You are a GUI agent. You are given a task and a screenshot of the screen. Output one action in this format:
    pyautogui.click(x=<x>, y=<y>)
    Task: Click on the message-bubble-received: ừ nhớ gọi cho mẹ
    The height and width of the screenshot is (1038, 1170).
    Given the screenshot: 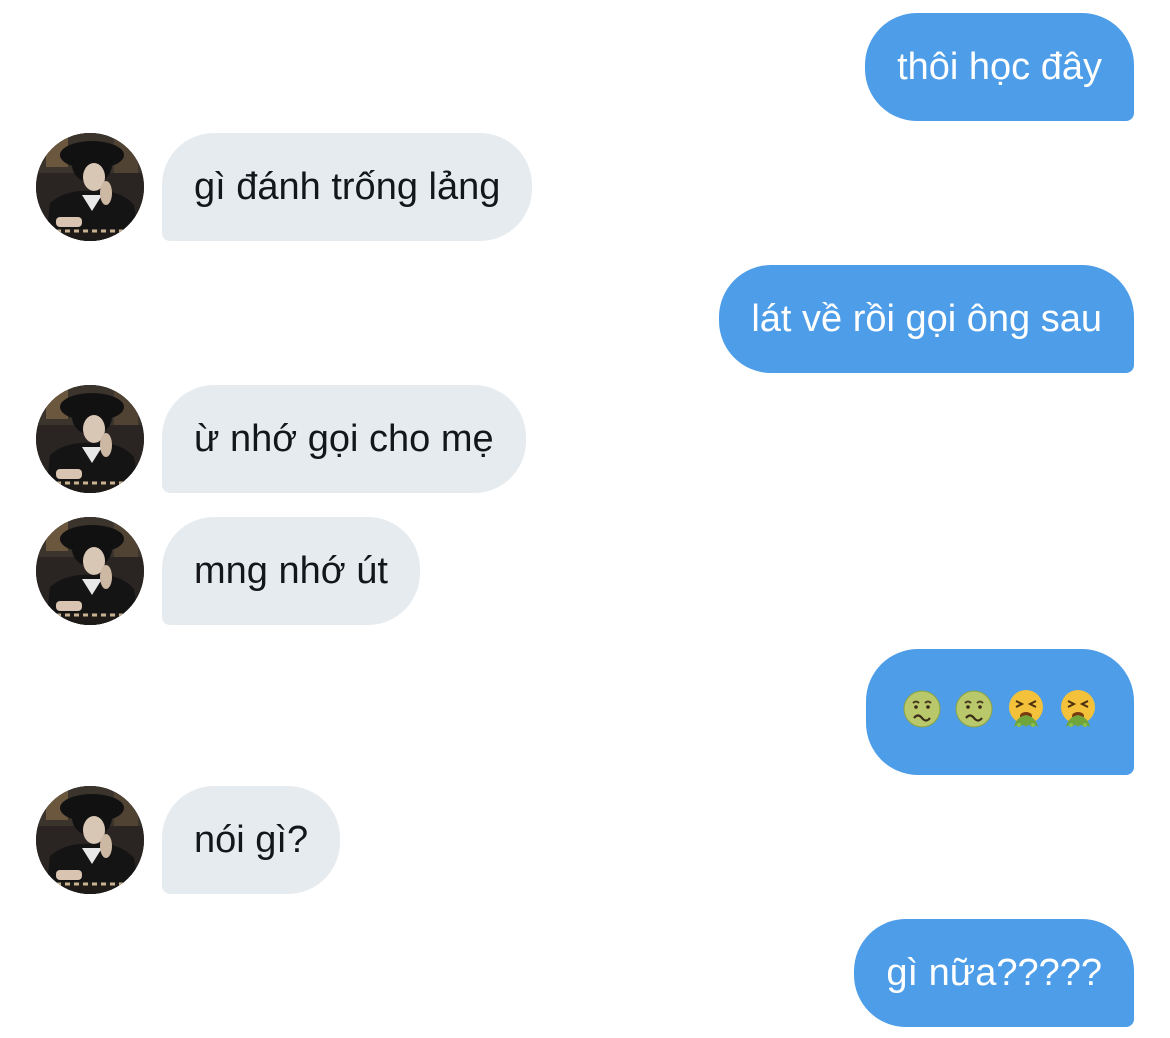 What is the action you would take?
    pyautogui.click(x=344, y=439)
    